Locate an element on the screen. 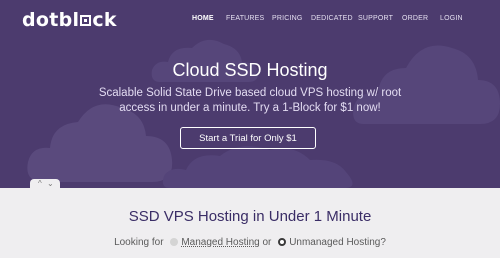 The width and height of the screenshot is (500, 258). start-trial-button: Start a Trial for Only $1 is located at coordinates (248, 138).